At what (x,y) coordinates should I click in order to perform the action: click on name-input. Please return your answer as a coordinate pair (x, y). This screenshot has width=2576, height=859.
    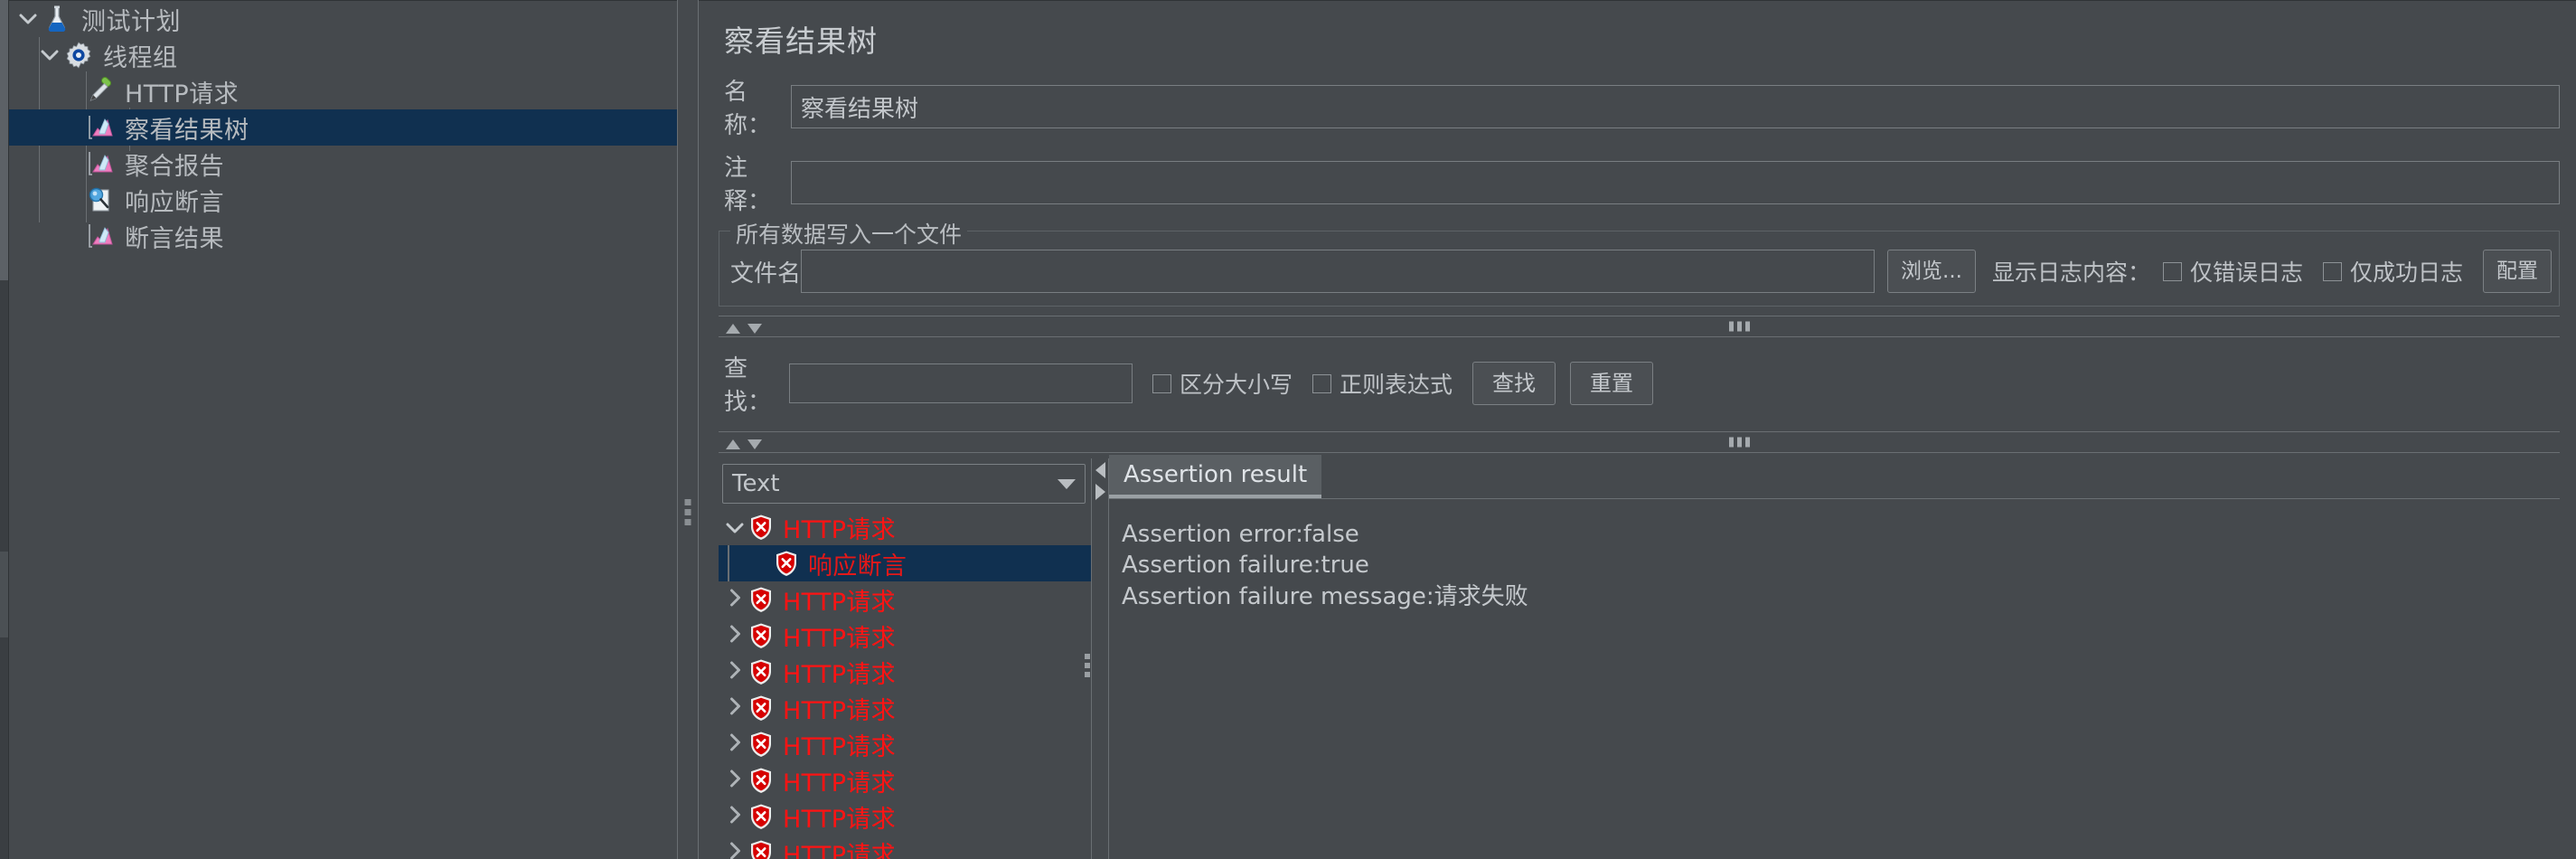
    Looking at the image, I should click on (1676, 106).